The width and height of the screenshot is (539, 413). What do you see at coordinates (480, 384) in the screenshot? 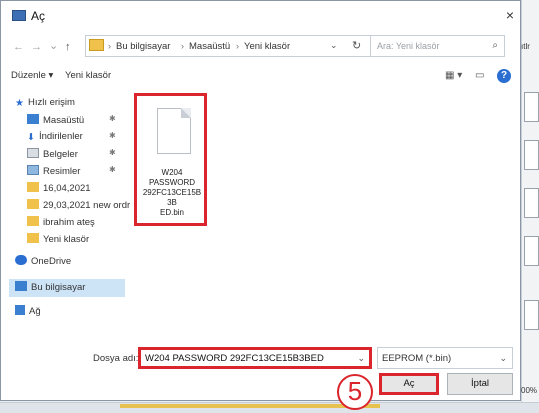
I see `cancel-button: İptal` at bounding box center [480, 384].